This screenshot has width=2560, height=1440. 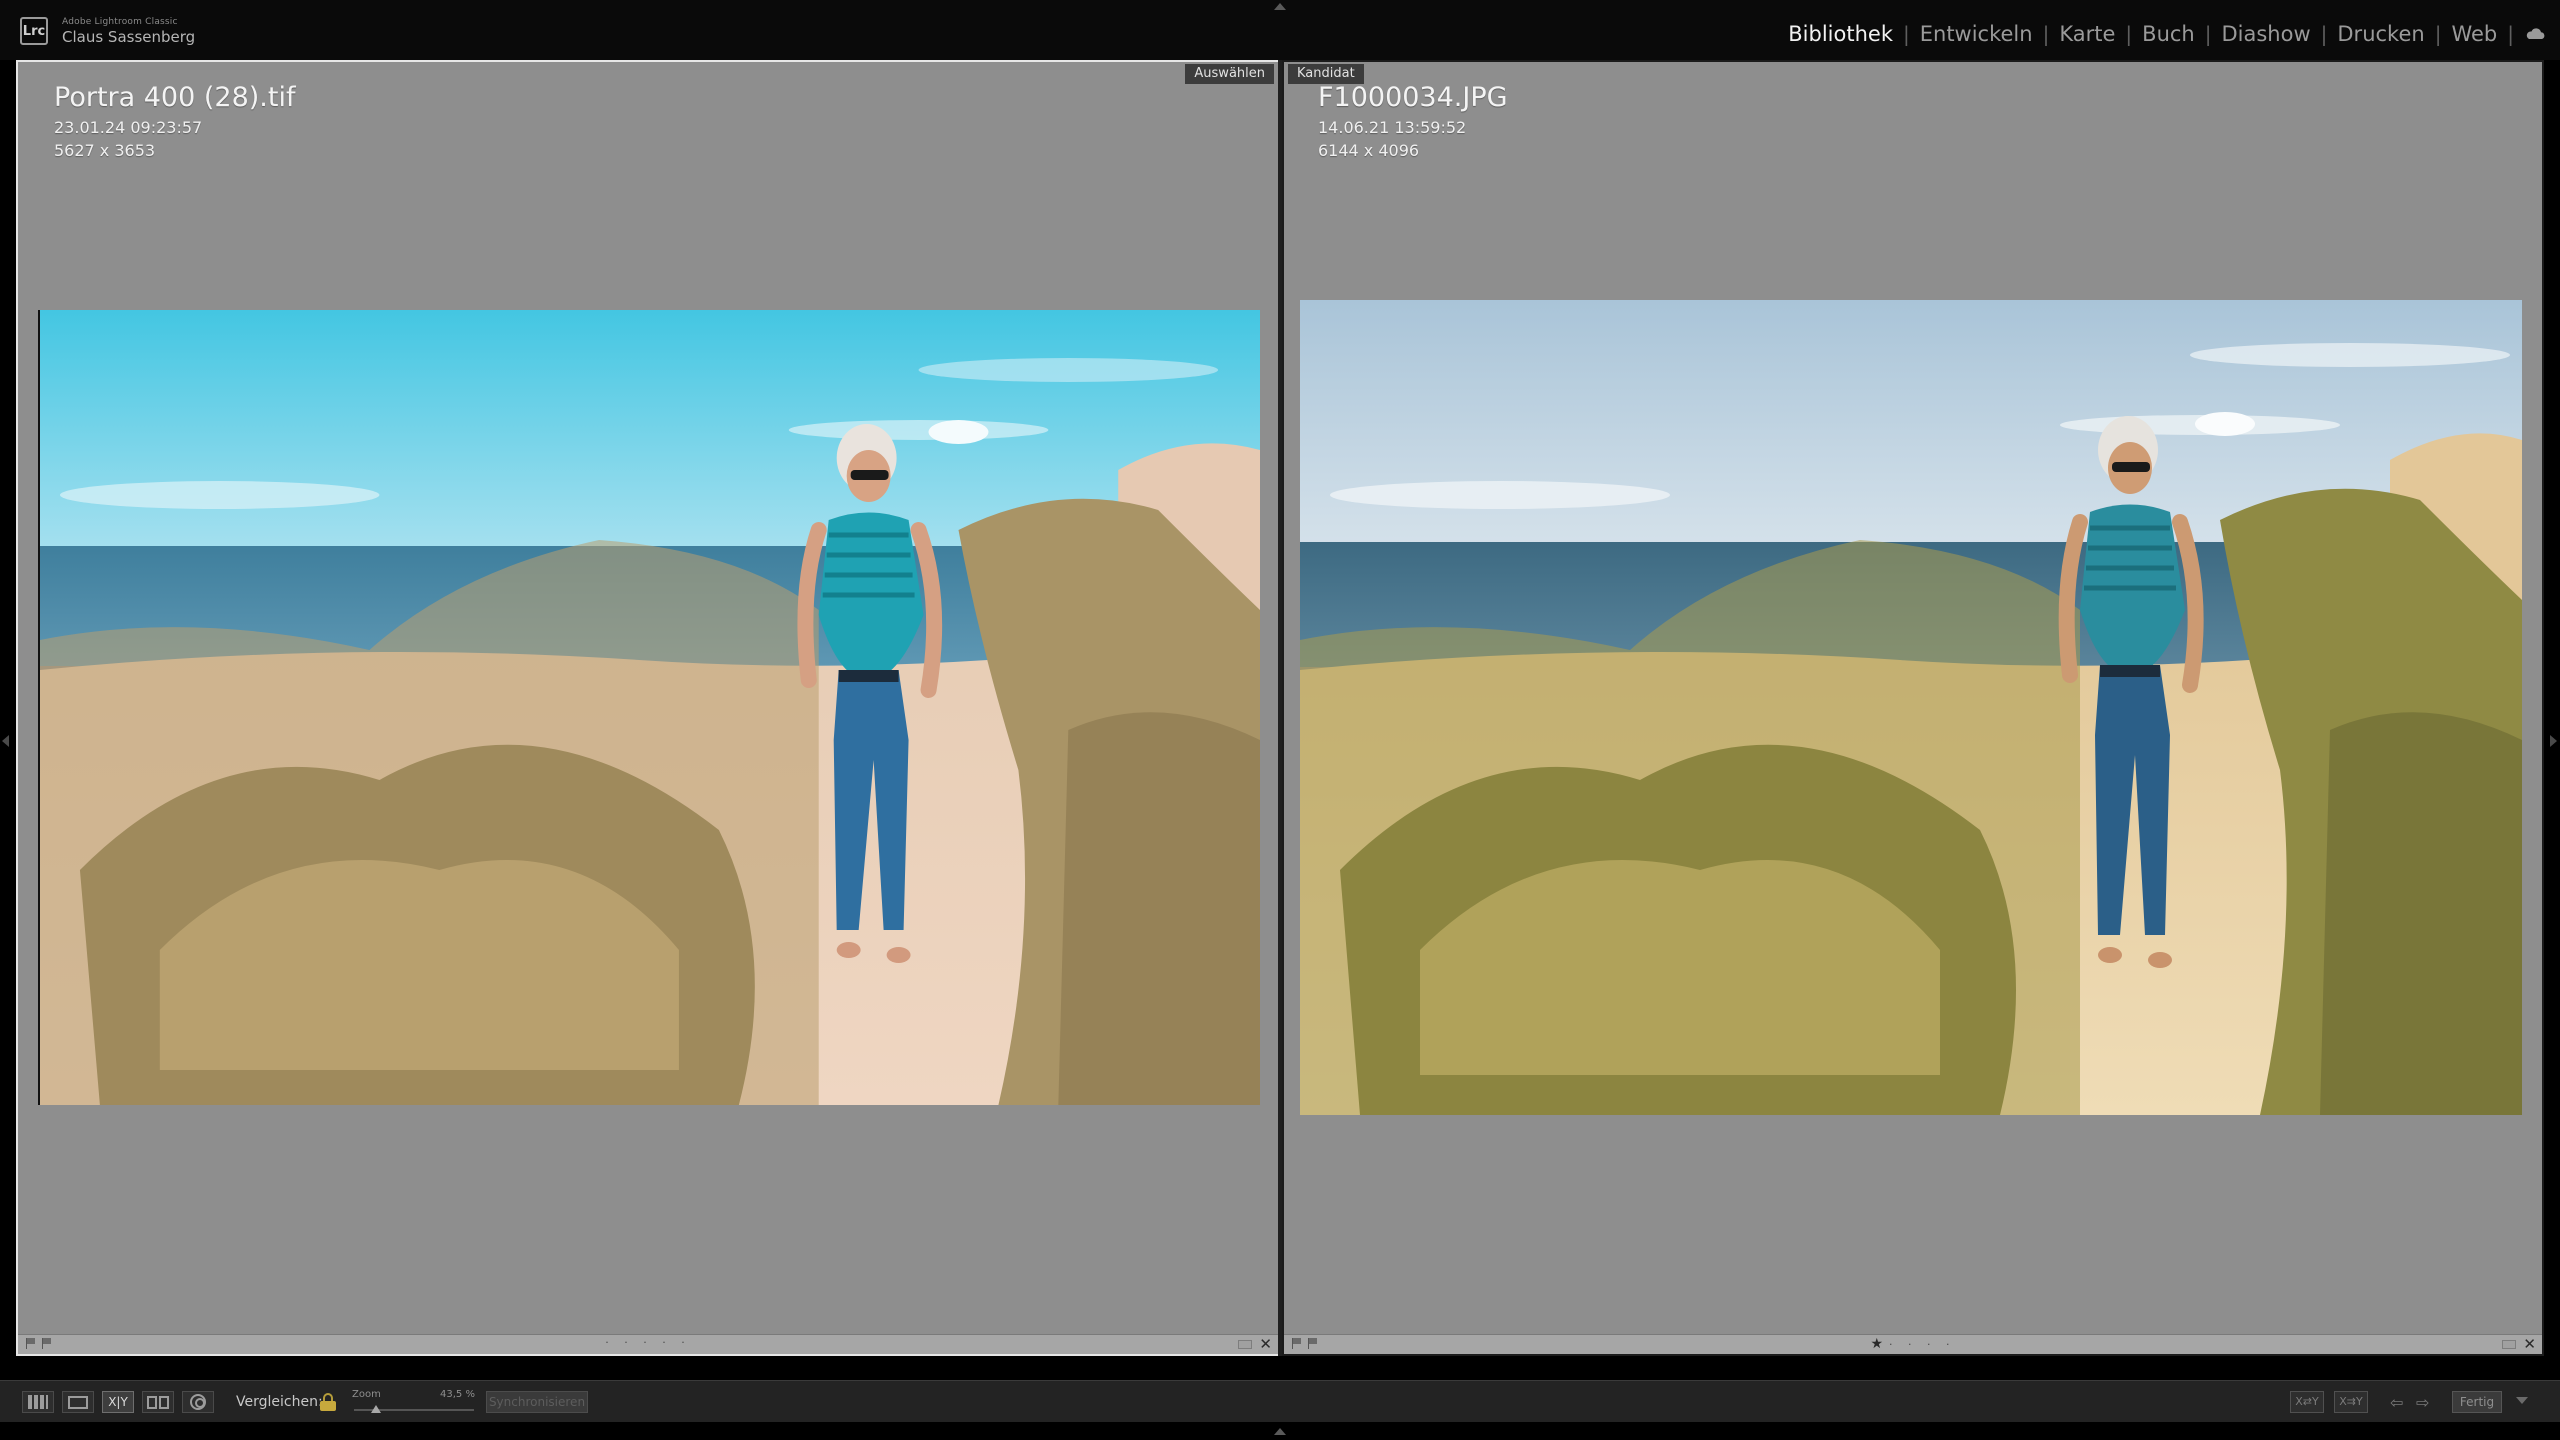 What do you see at coordinates (175, 97) in the screenshot?
I see `select-filename: Portra 400 (28).tif` at bounding box center [175, 97].